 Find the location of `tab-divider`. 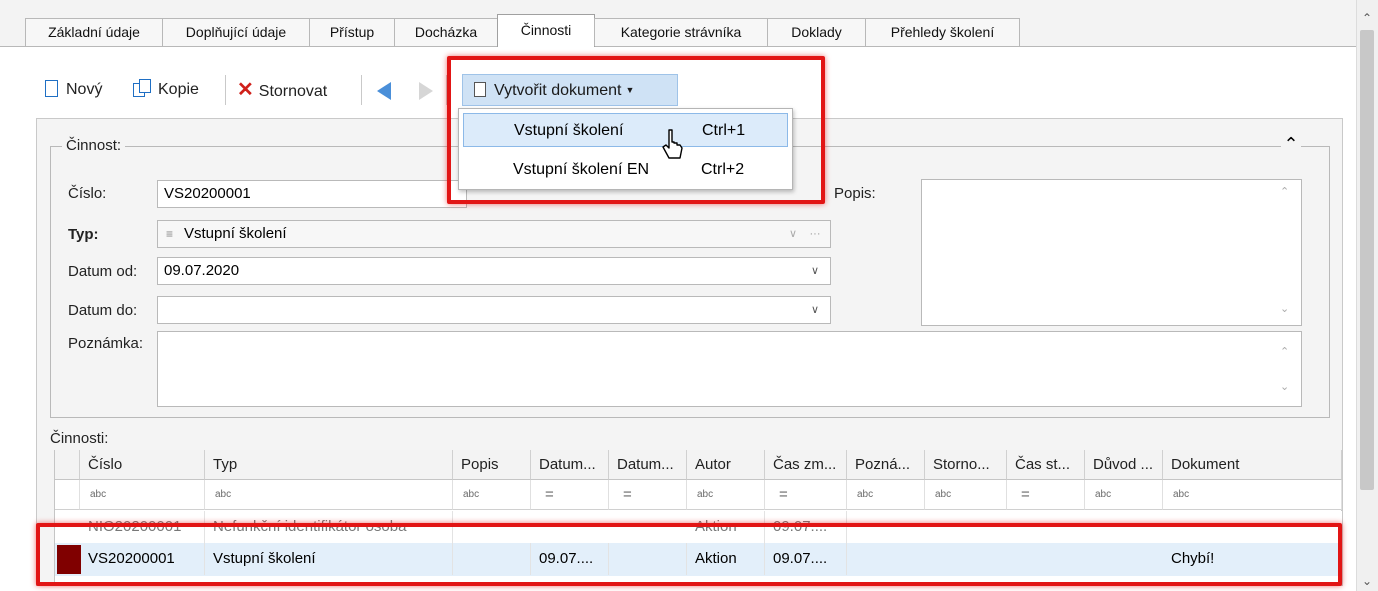

tab-divider is located at coordinates (678, 46).